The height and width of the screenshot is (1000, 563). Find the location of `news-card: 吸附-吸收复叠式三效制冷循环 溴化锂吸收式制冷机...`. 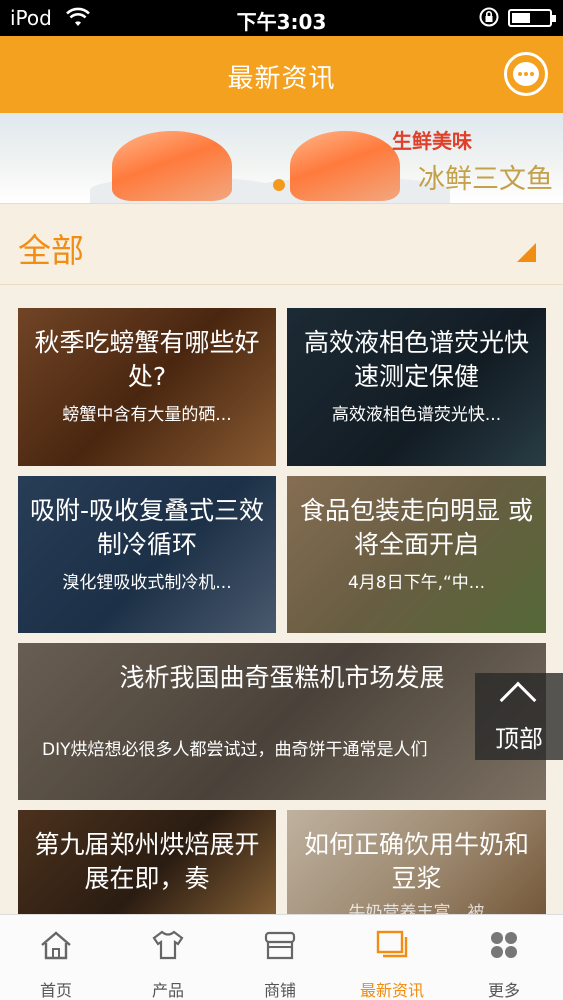

news-card: 吸附-吸收复叠式三效制冷循环 溴化锂吸收式制冷机... is located at coordinates (147, 554).